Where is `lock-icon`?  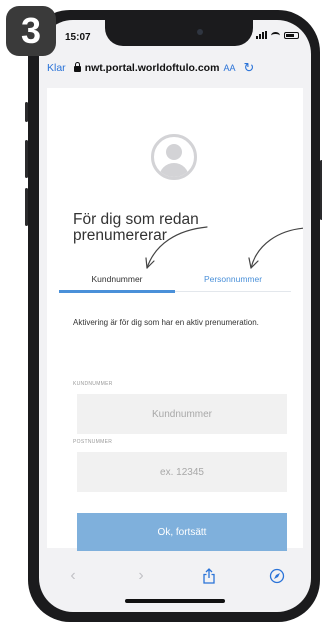
lock-icon is located at coordinates (77, 67).